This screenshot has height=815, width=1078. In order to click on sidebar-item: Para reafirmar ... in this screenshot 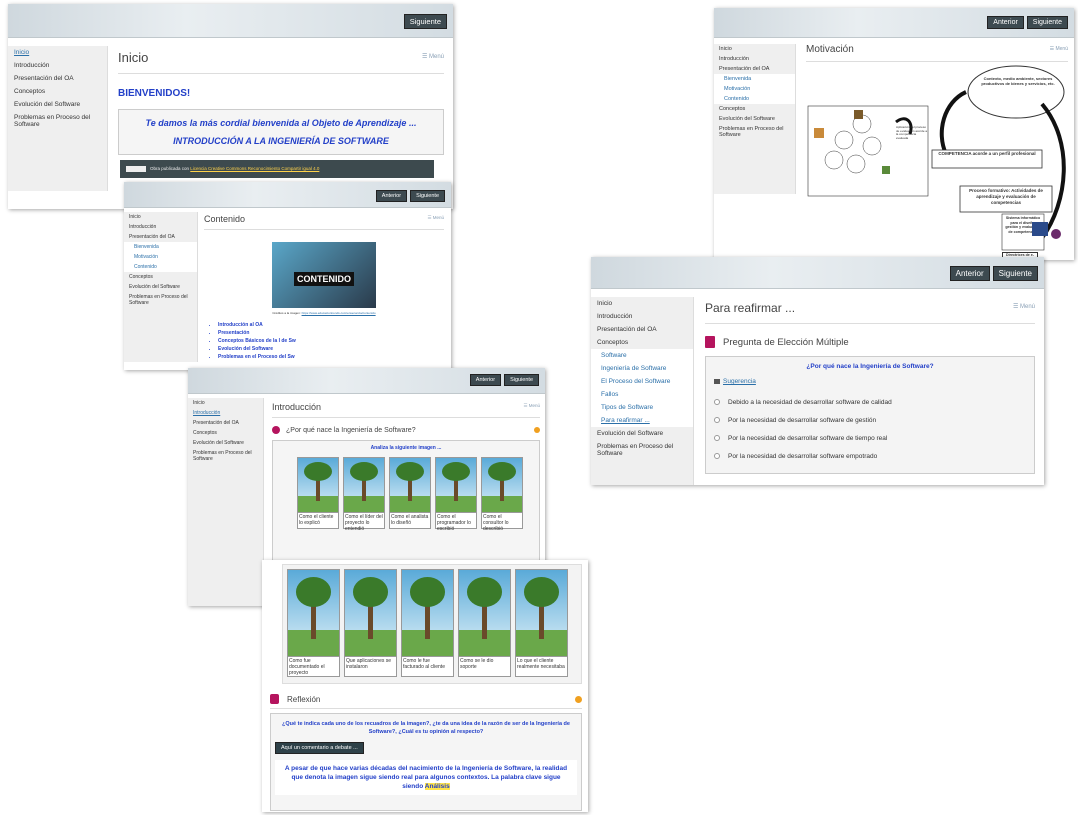, I will do `click(642, 420)`.